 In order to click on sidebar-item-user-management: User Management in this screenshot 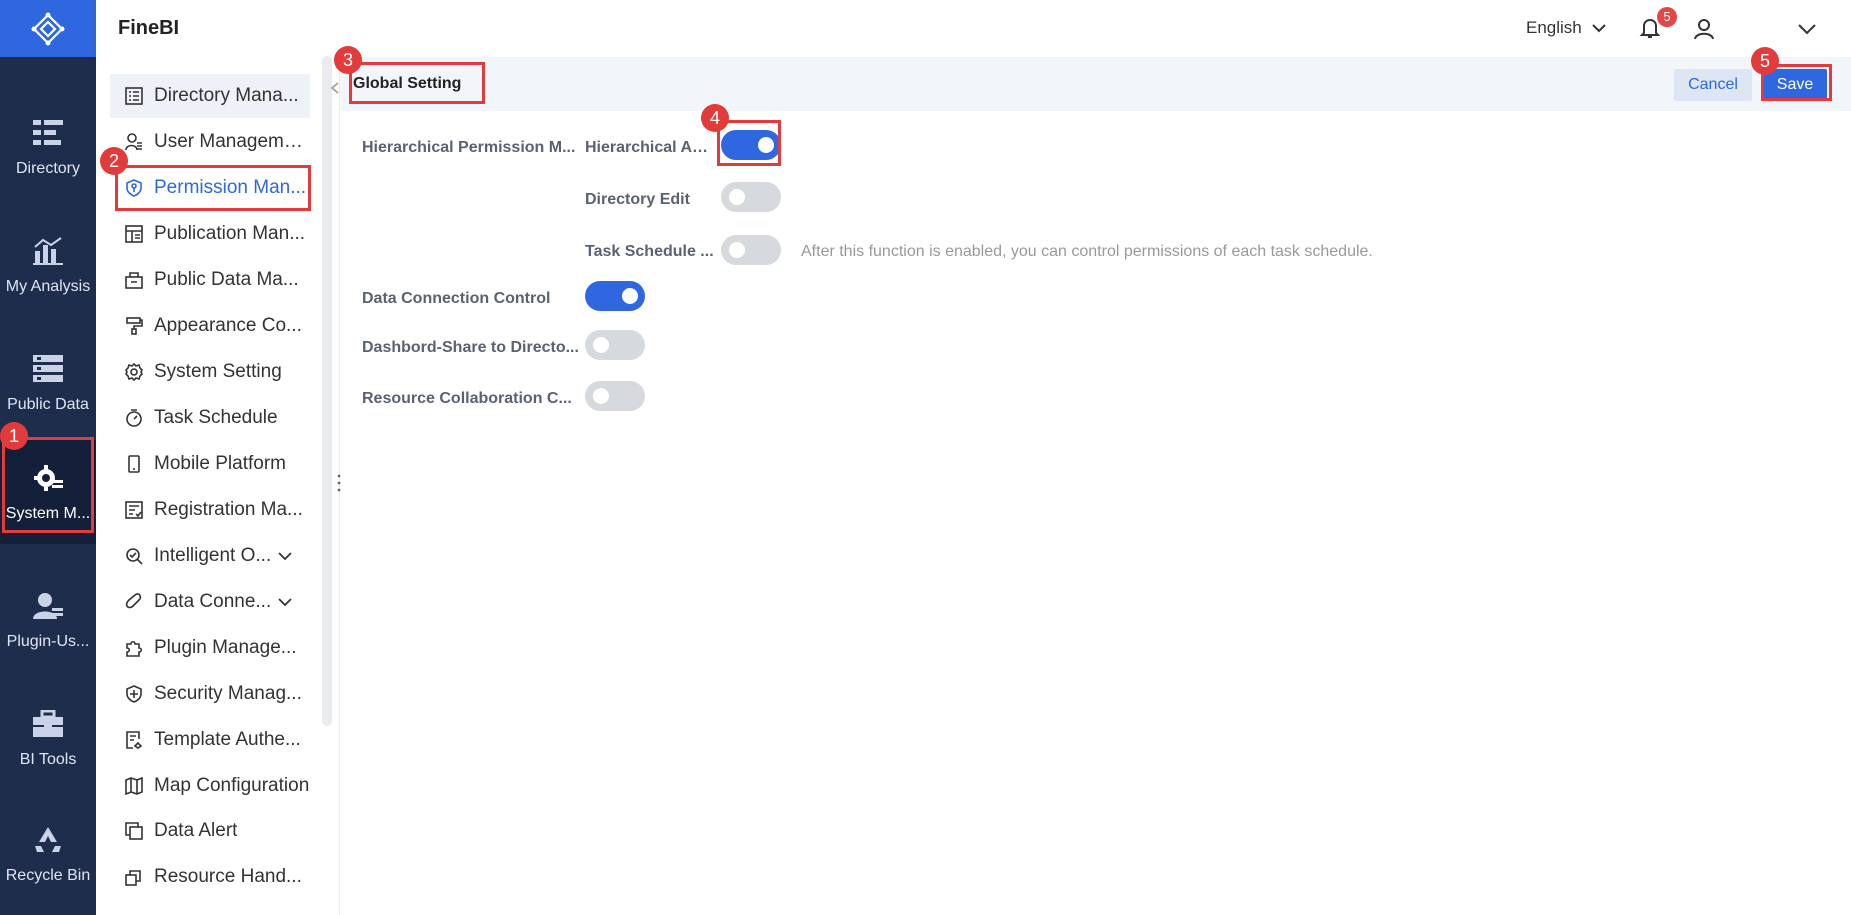, I will do `click(210, 142)`.